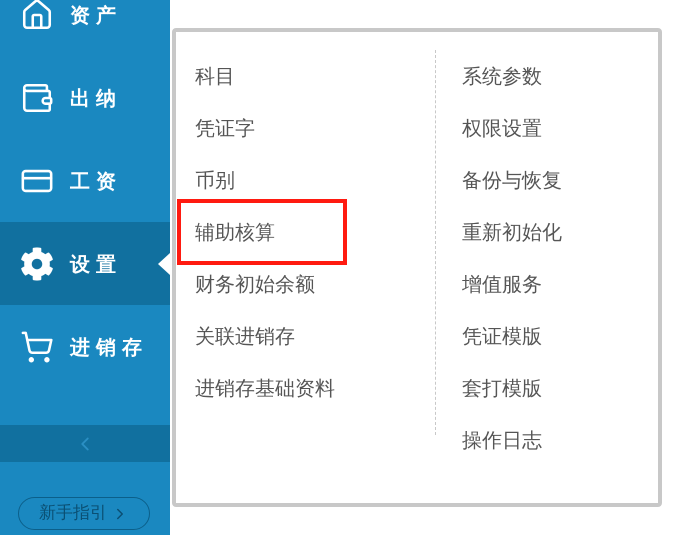  What do you see at coordinates (502, 440) in the screenshot?
I see `menu-item: 操作日志` at bounding box center [502, 440].